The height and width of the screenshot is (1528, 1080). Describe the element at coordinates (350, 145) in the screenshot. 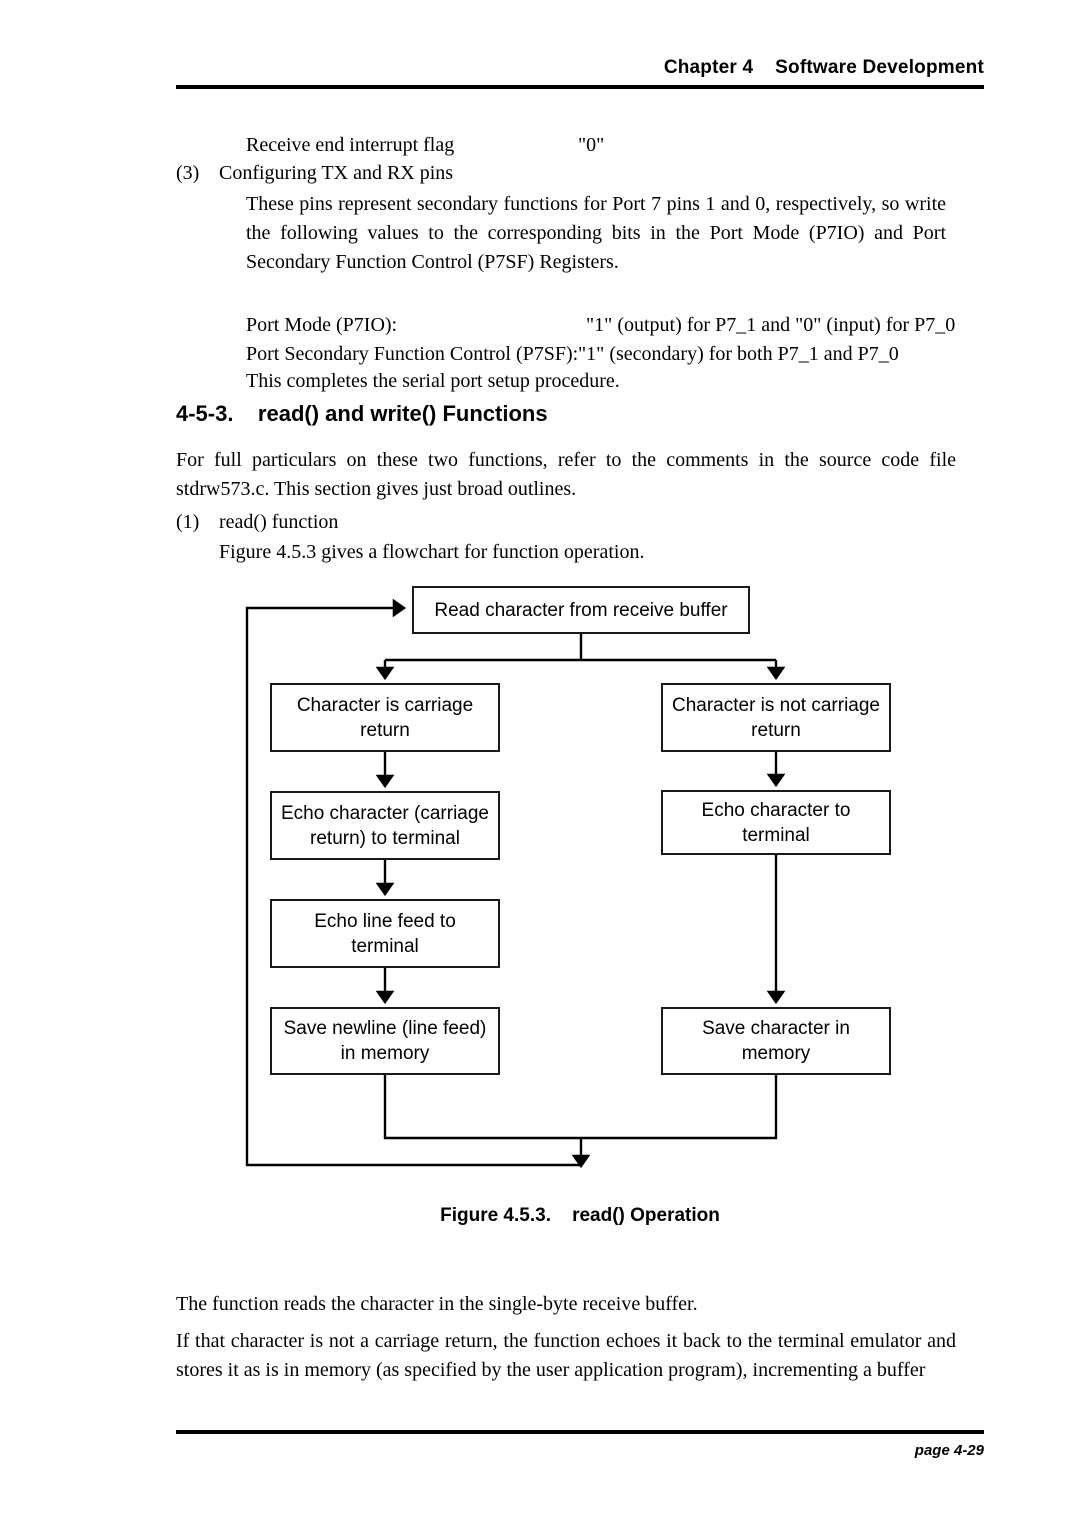

I see `receive-flag-label: Receive end interrupt flag` at that location.